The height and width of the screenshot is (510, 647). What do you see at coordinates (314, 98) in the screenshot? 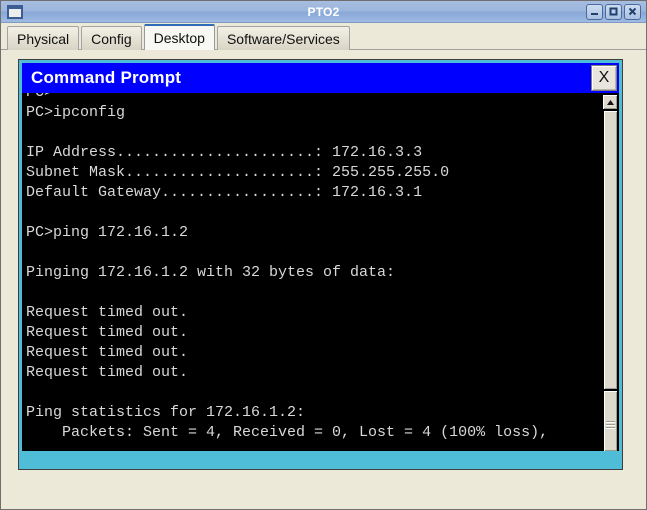
I see `terminal-line: PC>` at bounding box center [314, 98].